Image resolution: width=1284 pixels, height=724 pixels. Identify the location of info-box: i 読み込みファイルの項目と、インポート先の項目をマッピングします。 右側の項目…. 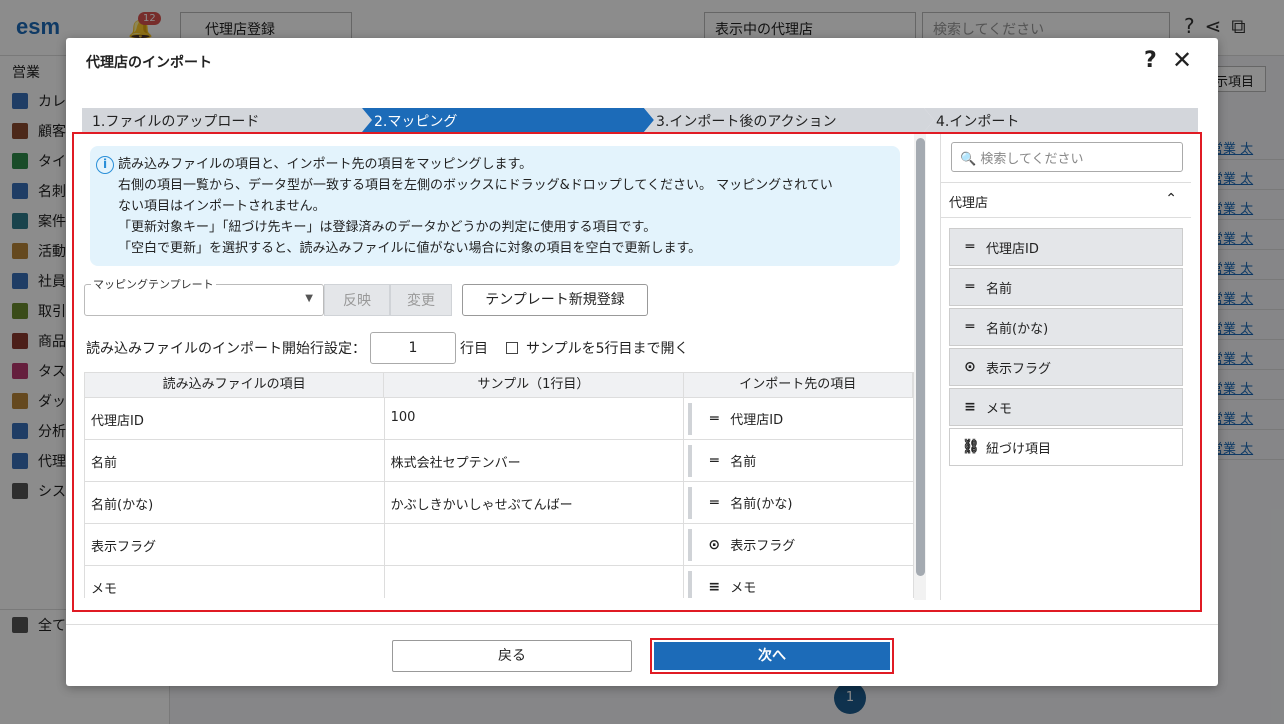
(495, 206).